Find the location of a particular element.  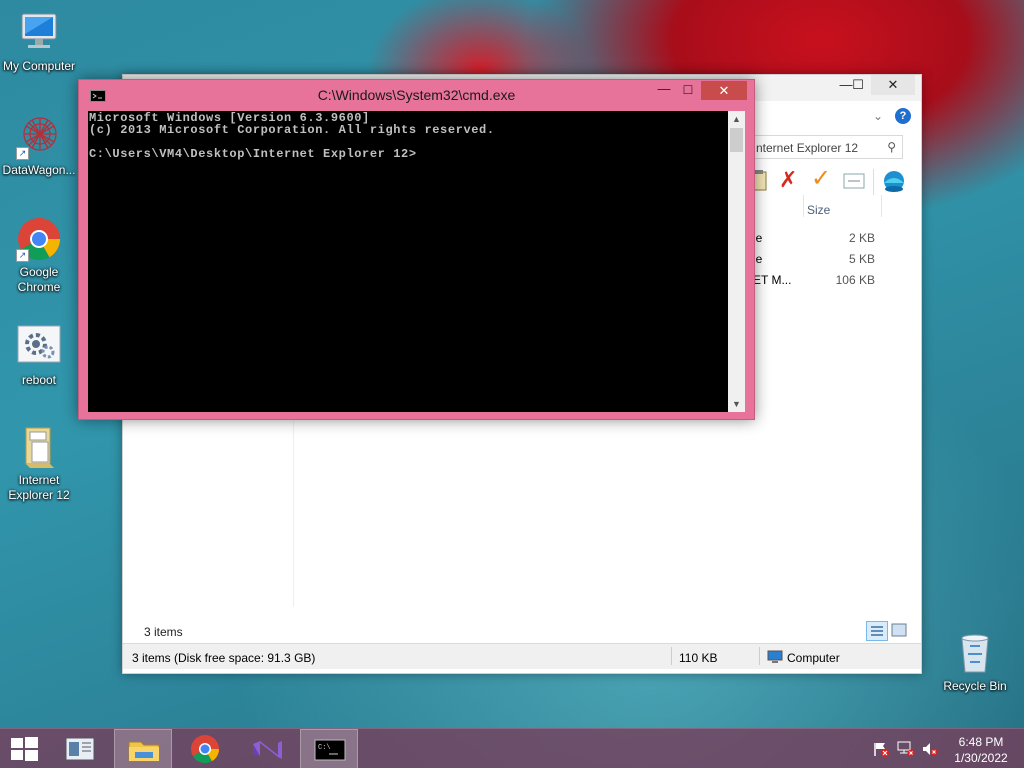

file-size: 106 KB is located at coordinates (855, 280).